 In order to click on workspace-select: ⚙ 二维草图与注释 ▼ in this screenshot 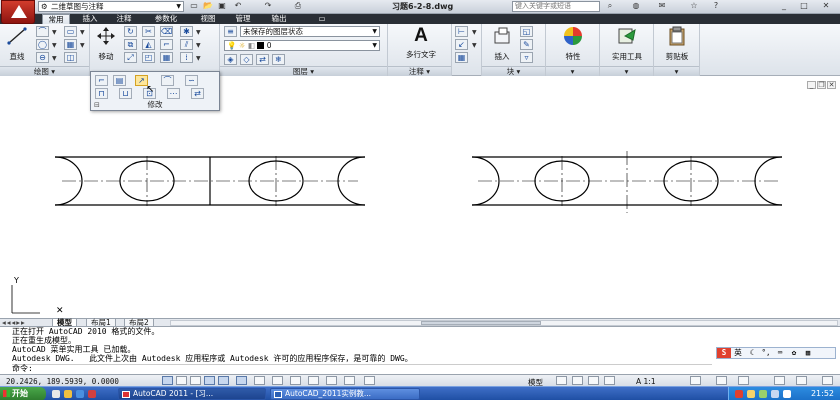, I will do `click(111, 6)`.